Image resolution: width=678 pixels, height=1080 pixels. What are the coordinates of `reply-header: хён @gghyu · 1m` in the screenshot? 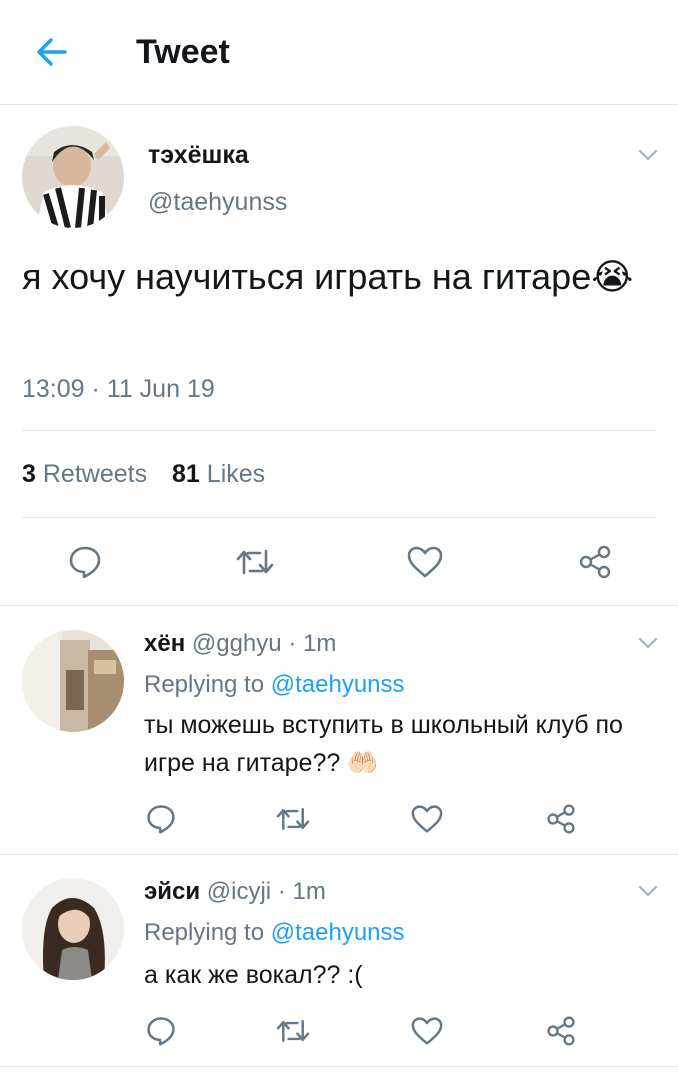 It's located at (240, 644).